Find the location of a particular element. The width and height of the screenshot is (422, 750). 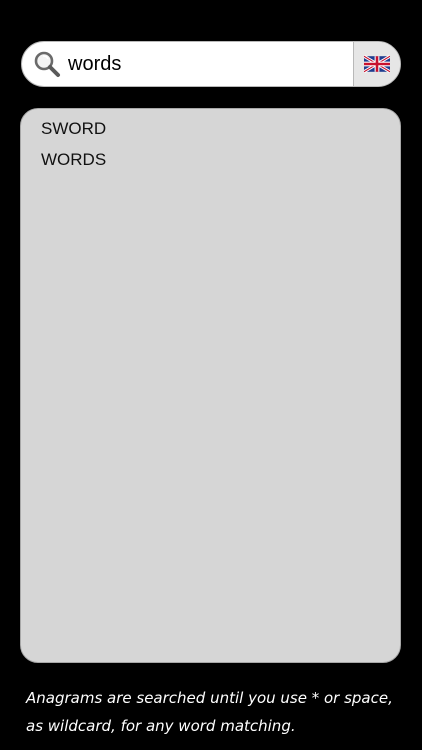

language-button is located at coordinates (376, 64).